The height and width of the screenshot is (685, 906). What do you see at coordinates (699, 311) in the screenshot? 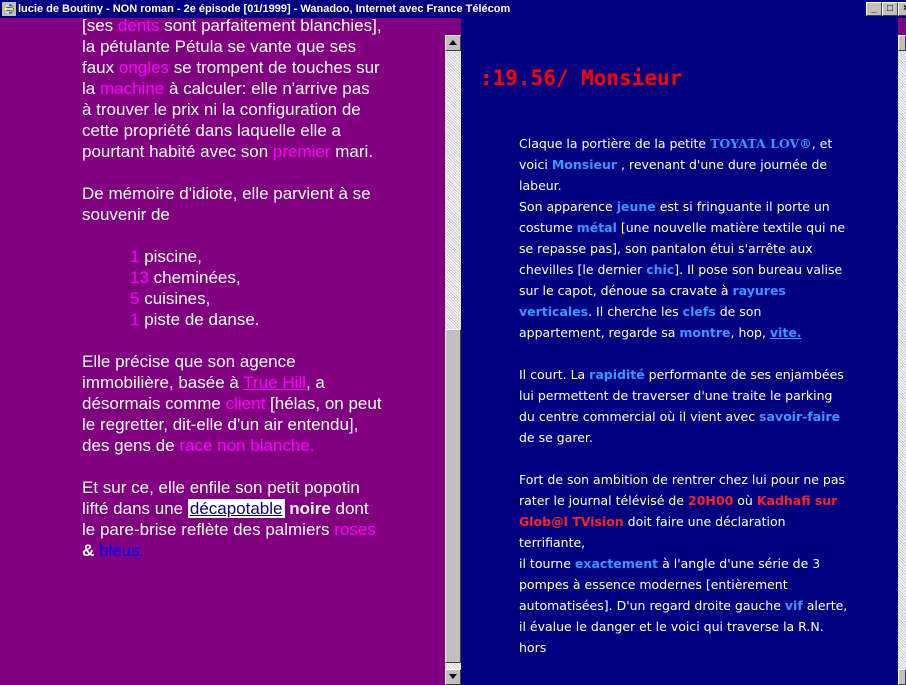
I see `keyword-clefs: clefs` at bounding box center [699, 311].